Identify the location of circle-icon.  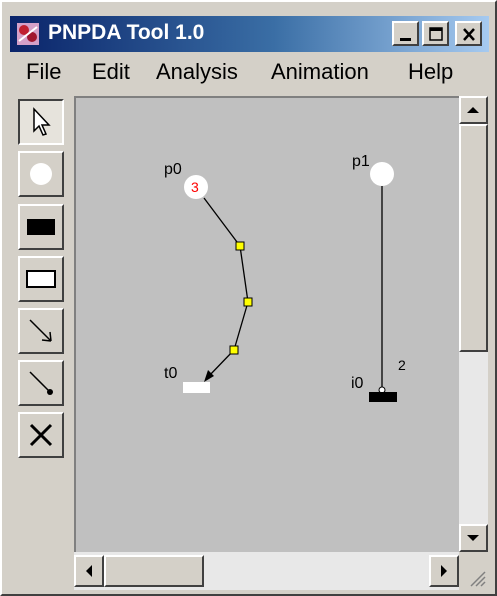
(41, 174).